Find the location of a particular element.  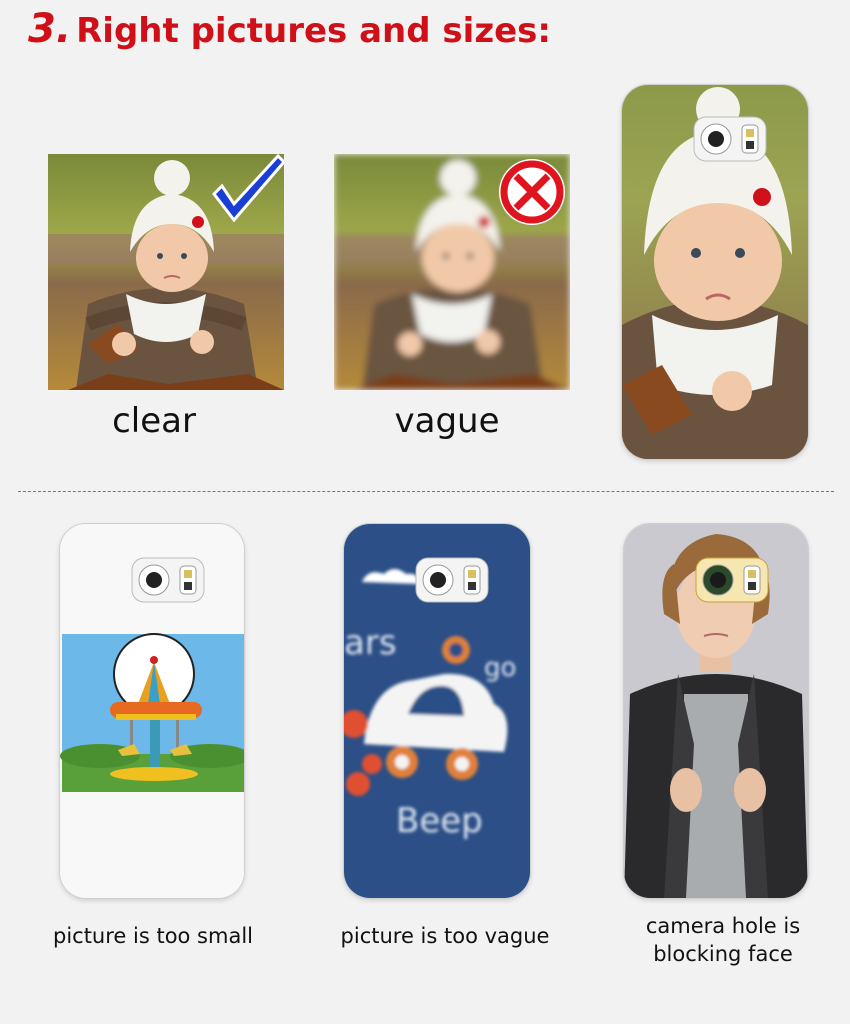

art-text-1: ars is located at coordinates (370, 643).